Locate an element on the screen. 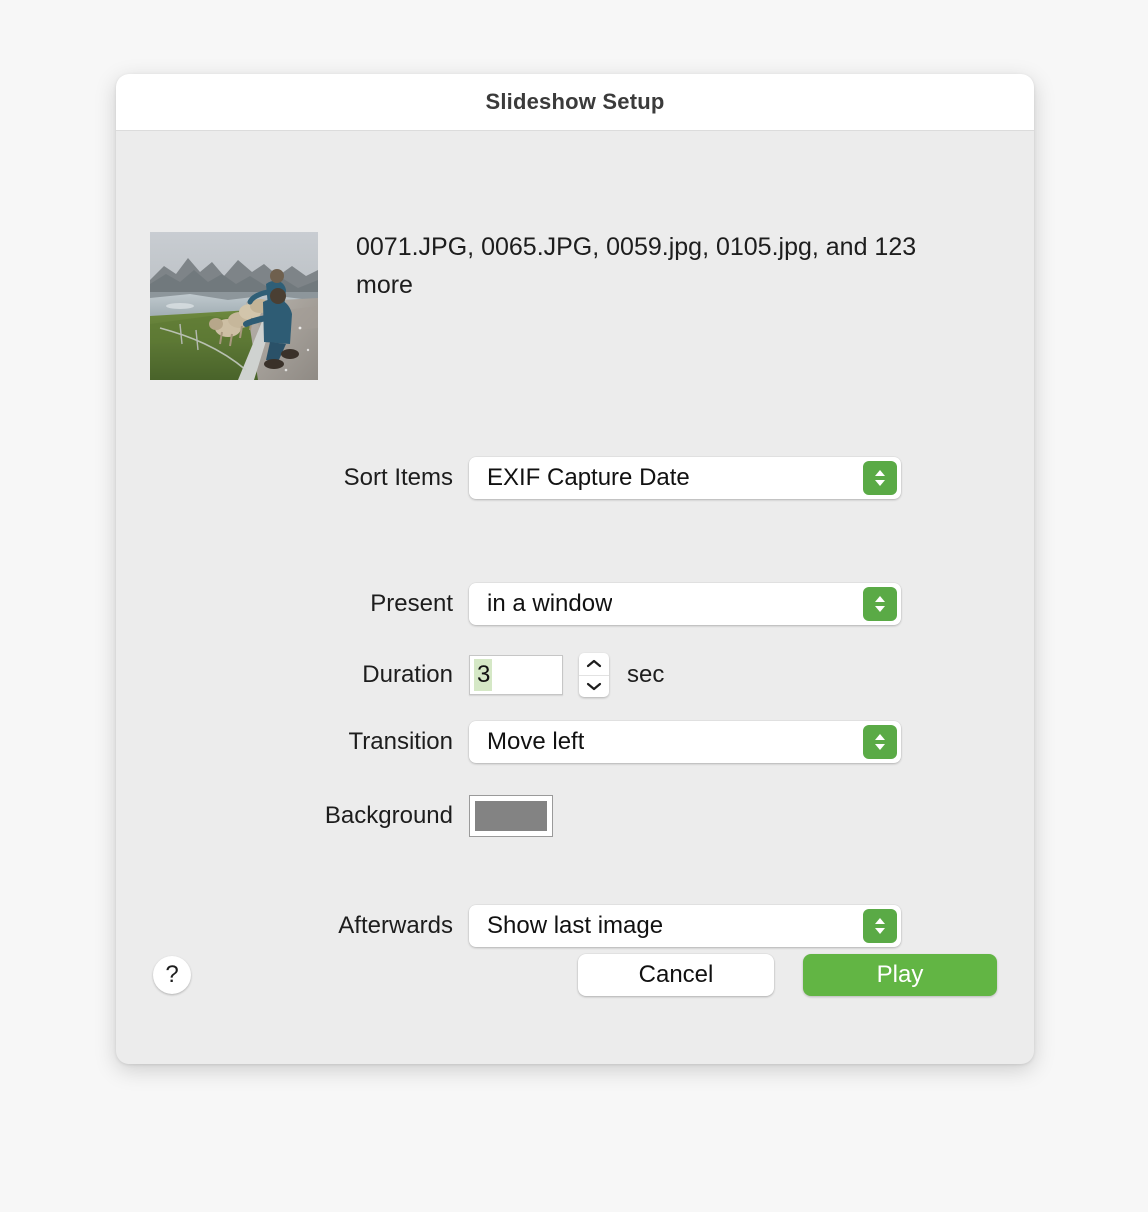 This screenshot has width=1148, height=1212. stepper-down-button is located at coordinates (594, 687).